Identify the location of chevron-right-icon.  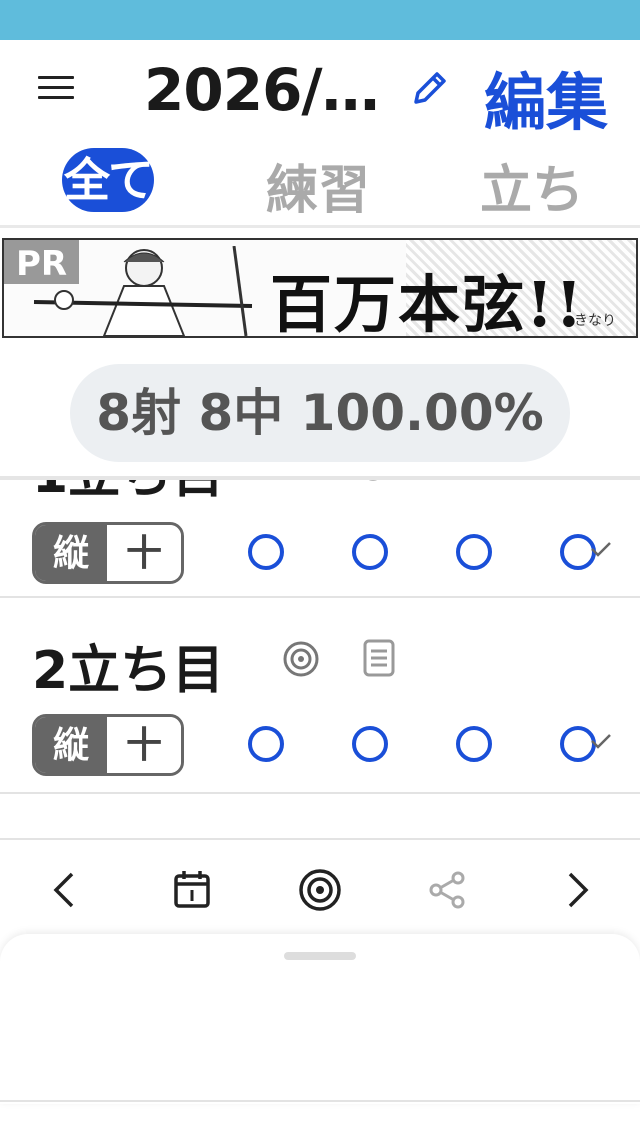
(576, 890).